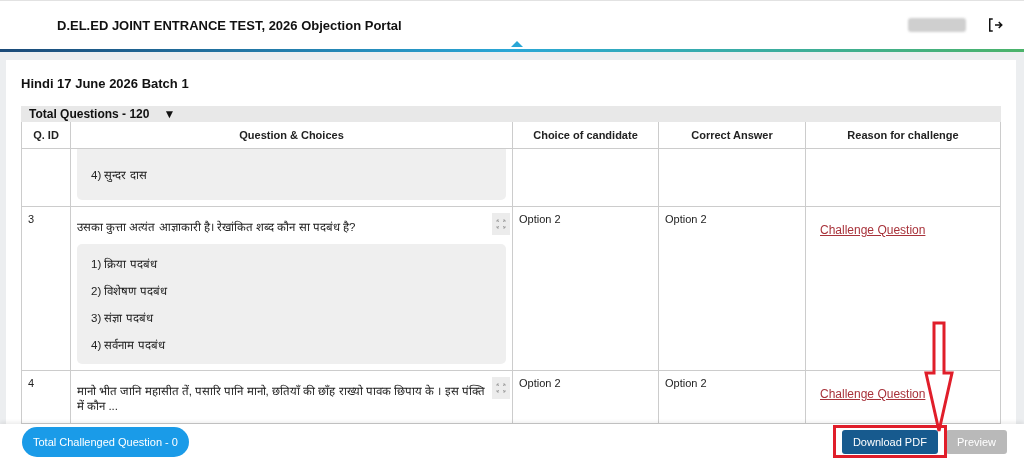 The width and height of the screenshot is (1024, 459). I want to click on column-header: Choice of candidate, so click(585, 135).